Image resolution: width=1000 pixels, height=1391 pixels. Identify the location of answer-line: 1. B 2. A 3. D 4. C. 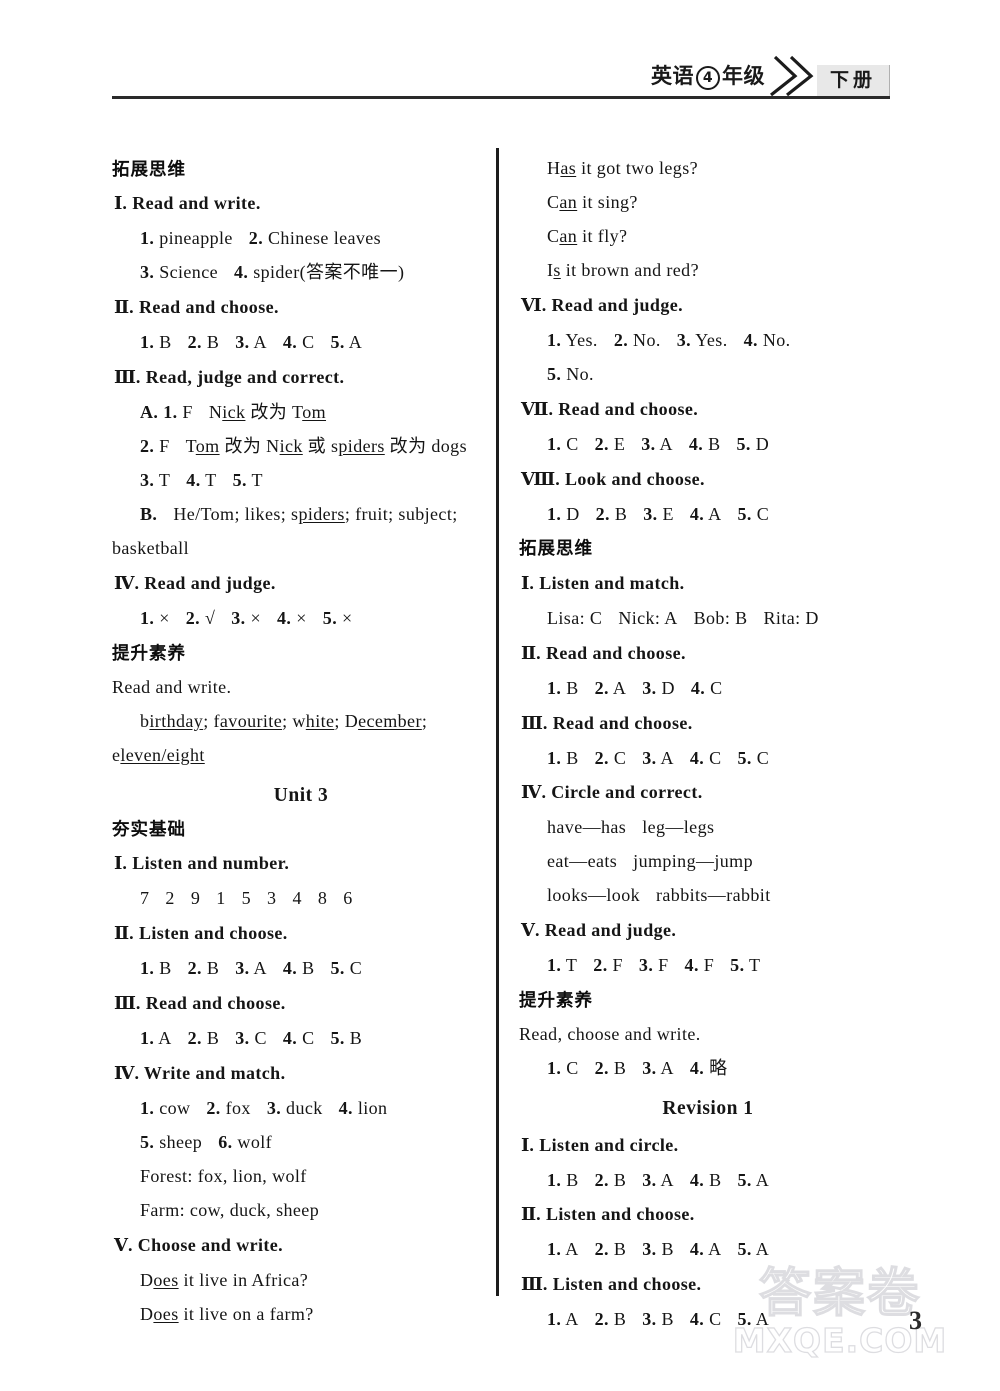
(635, 687).